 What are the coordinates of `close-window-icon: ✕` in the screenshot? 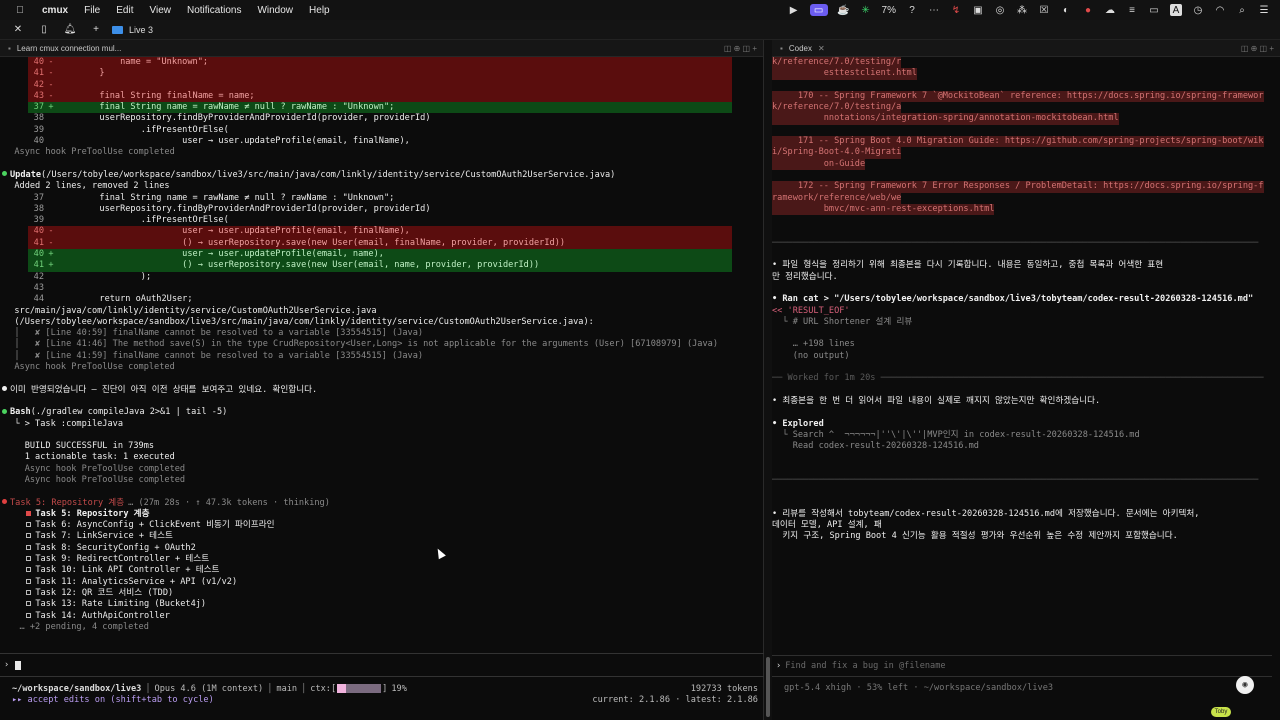 It's located at (18, 30).